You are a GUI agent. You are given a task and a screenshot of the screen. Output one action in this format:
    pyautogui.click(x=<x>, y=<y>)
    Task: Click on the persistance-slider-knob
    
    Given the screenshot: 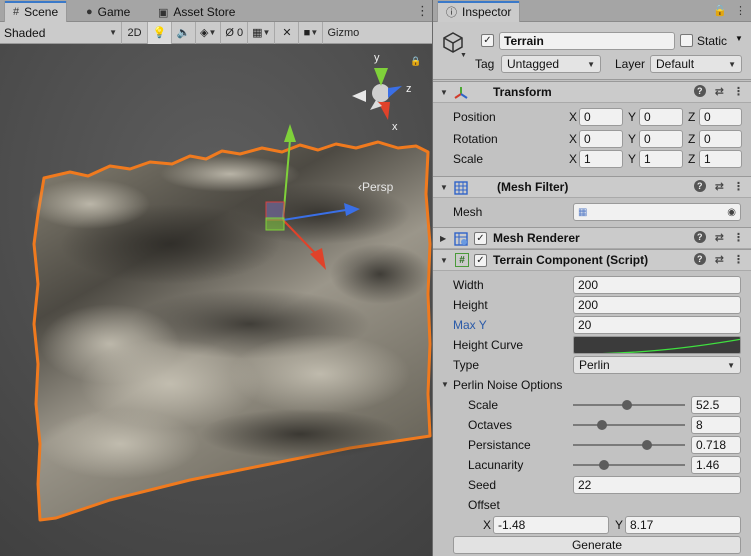 What is the action you would take?
    pyautogui.click(x=647, y=445)
    